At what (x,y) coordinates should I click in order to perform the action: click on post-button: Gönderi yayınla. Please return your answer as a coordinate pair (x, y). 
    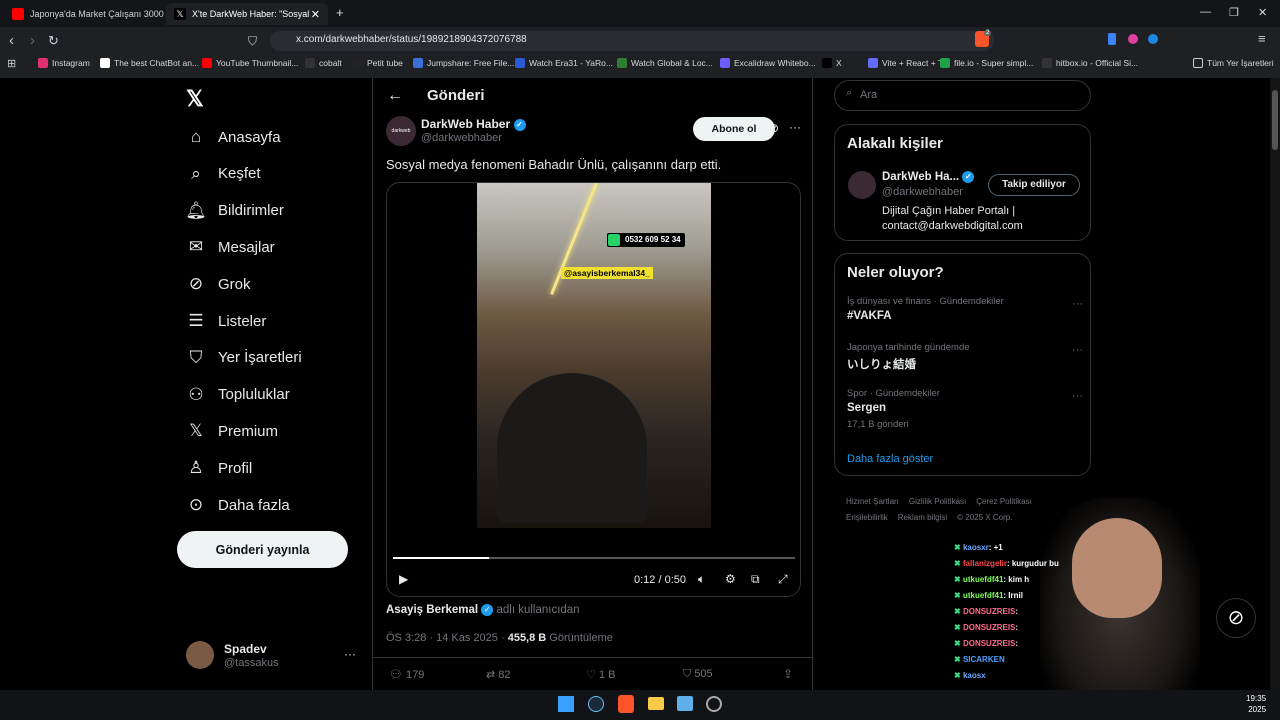
    Looking at the image, I should click on (262, 549).